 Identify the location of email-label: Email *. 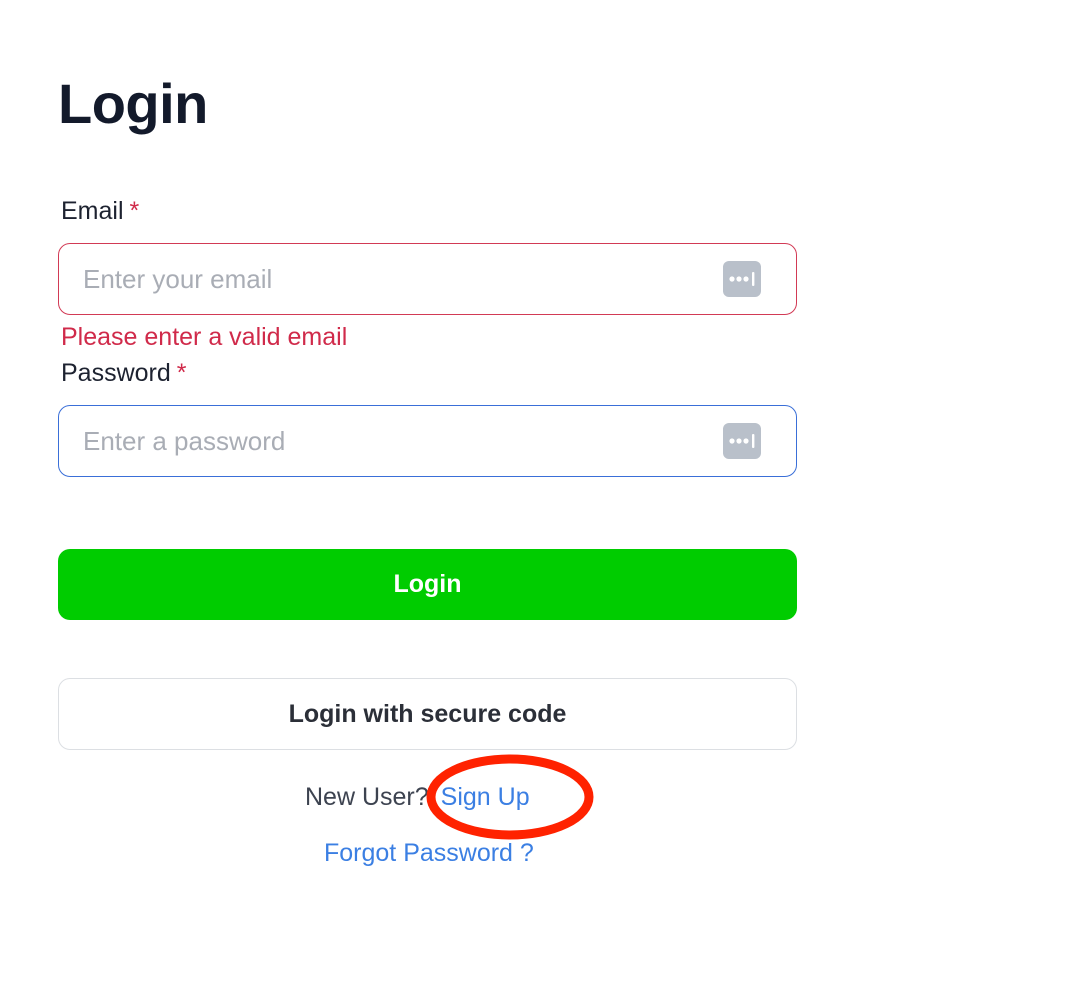
(100, 211).